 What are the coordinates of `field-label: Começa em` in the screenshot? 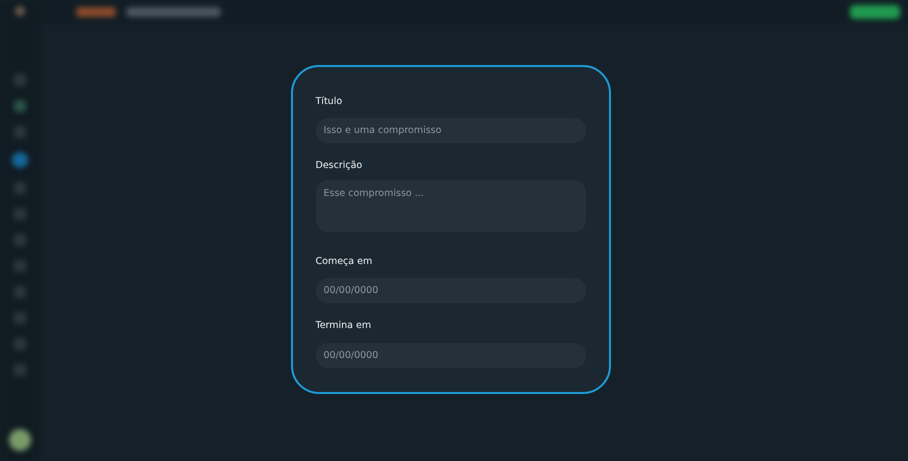 It's located at (345, 262).